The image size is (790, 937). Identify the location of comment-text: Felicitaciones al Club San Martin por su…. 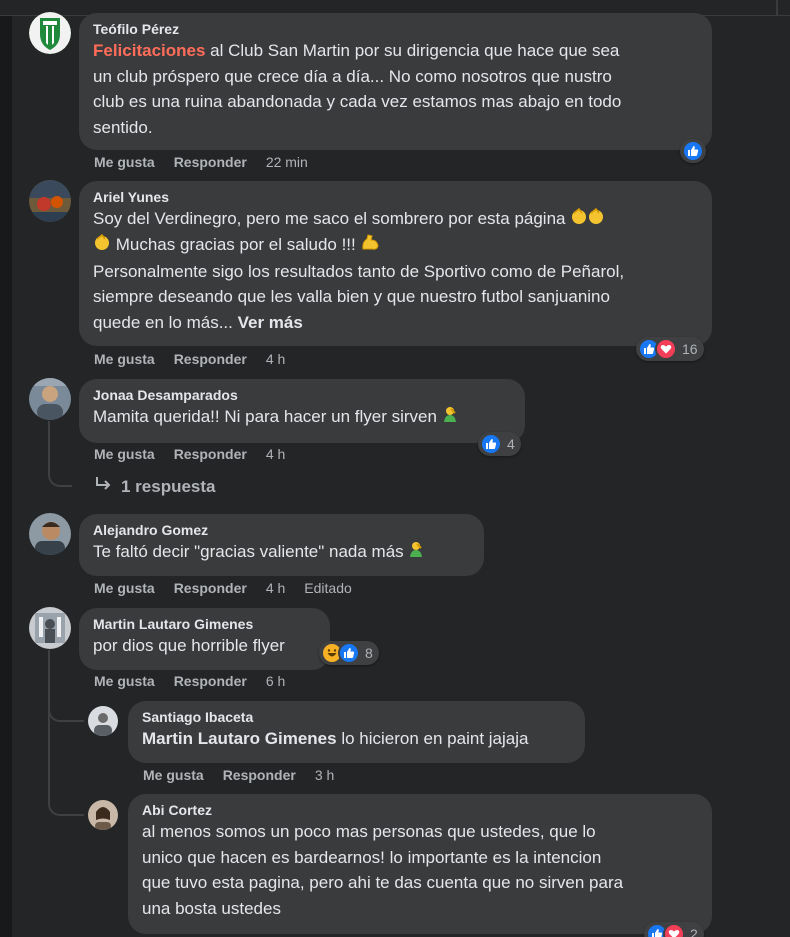
(357, 89).